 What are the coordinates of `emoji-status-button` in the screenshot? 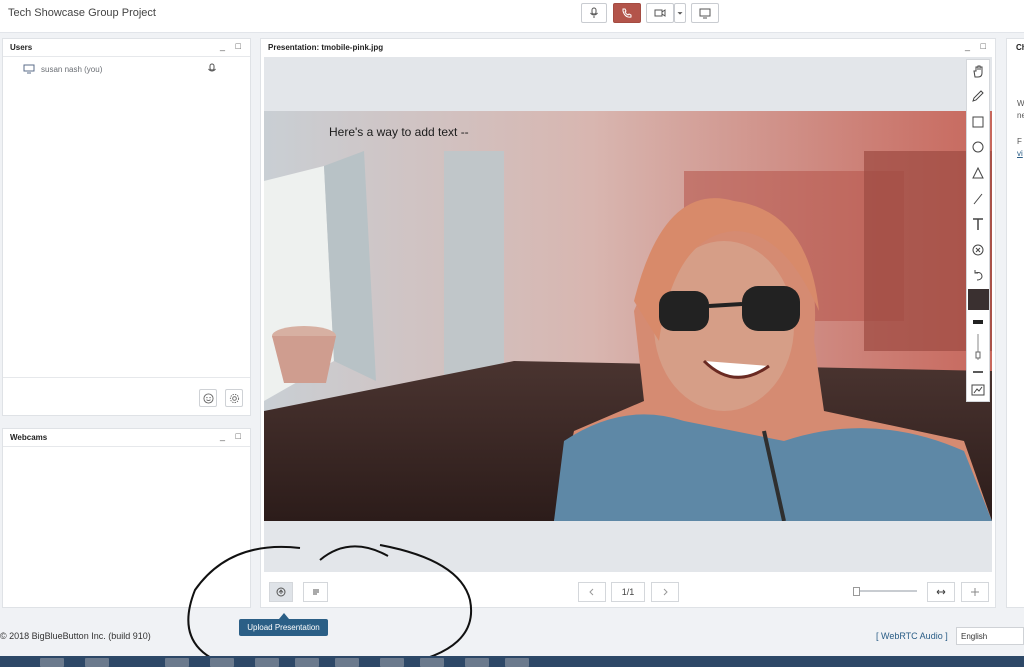 It's located at (208, 398).